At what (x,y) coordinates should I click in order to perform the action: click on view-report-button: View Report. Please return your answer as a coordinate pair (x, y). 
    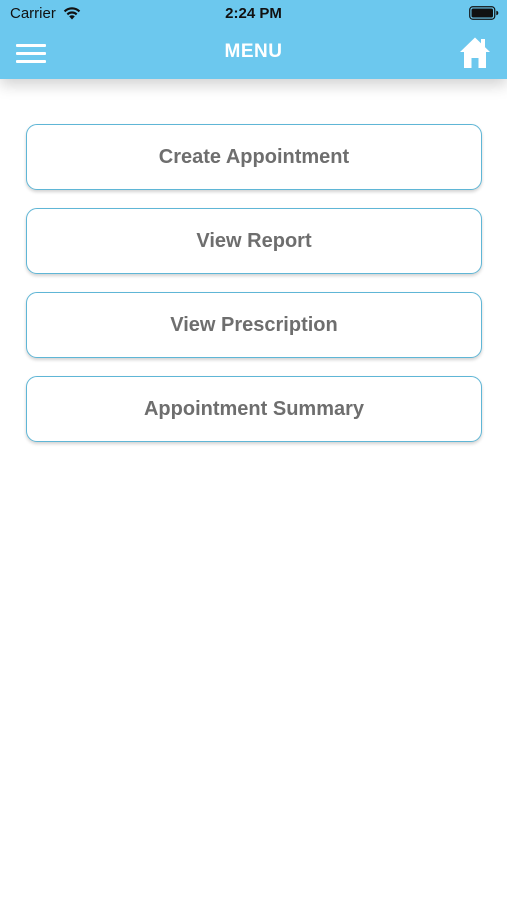
    Looking at the image, I should click on (254, 241).